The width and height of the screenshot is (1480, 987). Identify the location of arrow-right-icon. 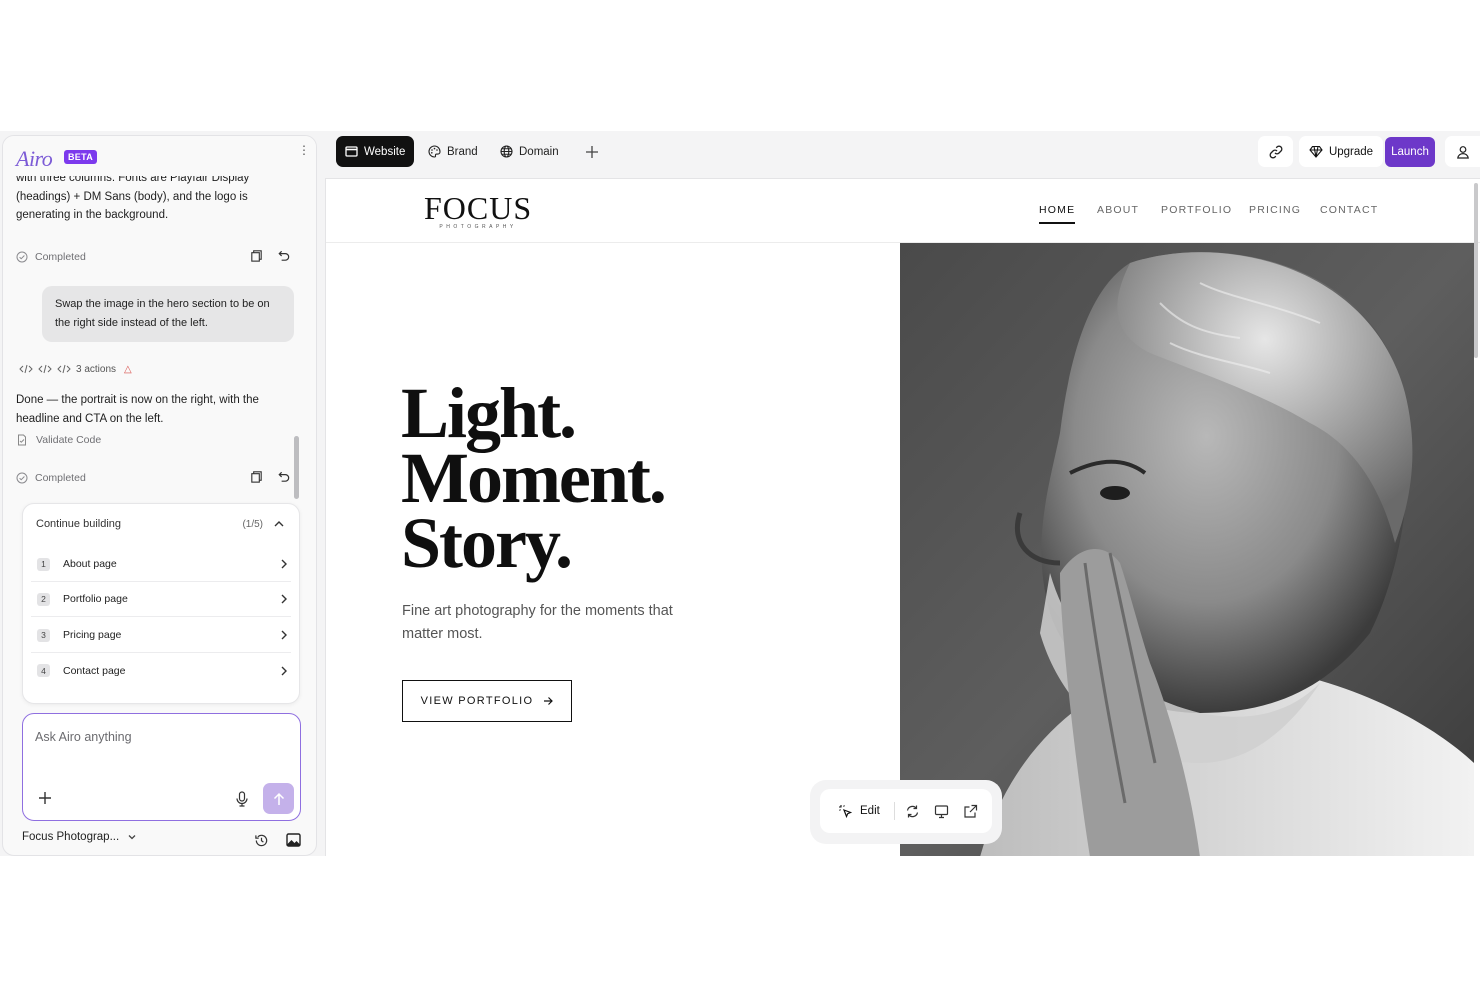
(549, 701).